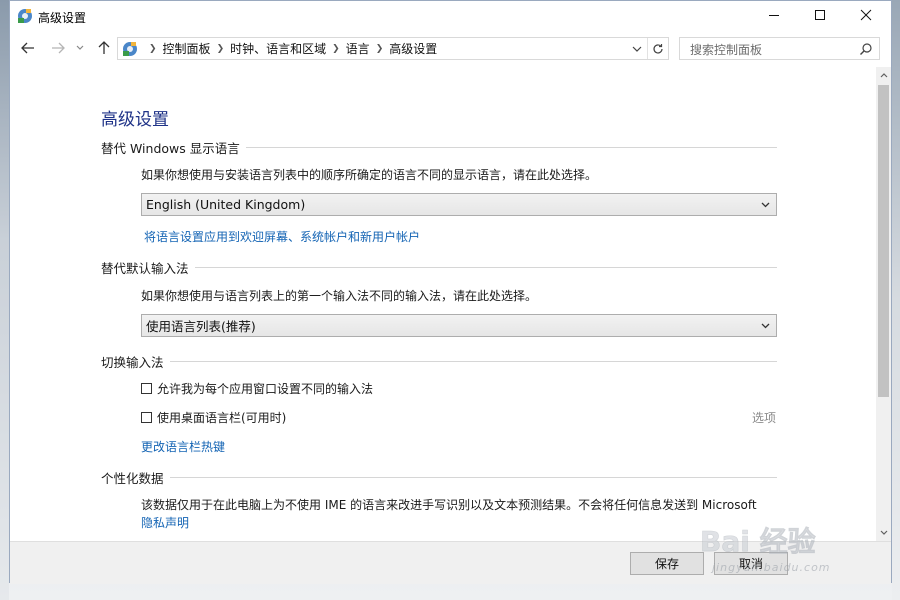 Image resolution: width=900 pixels, height=600 pixels. I want to click on display-language-header-text: 替代 Windows 显示语言, so click(170, 148).